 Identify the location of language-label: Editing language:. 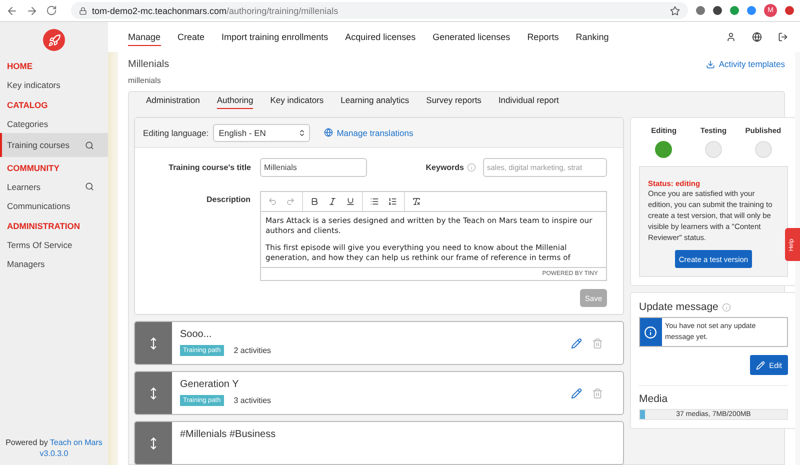
(176, 133).